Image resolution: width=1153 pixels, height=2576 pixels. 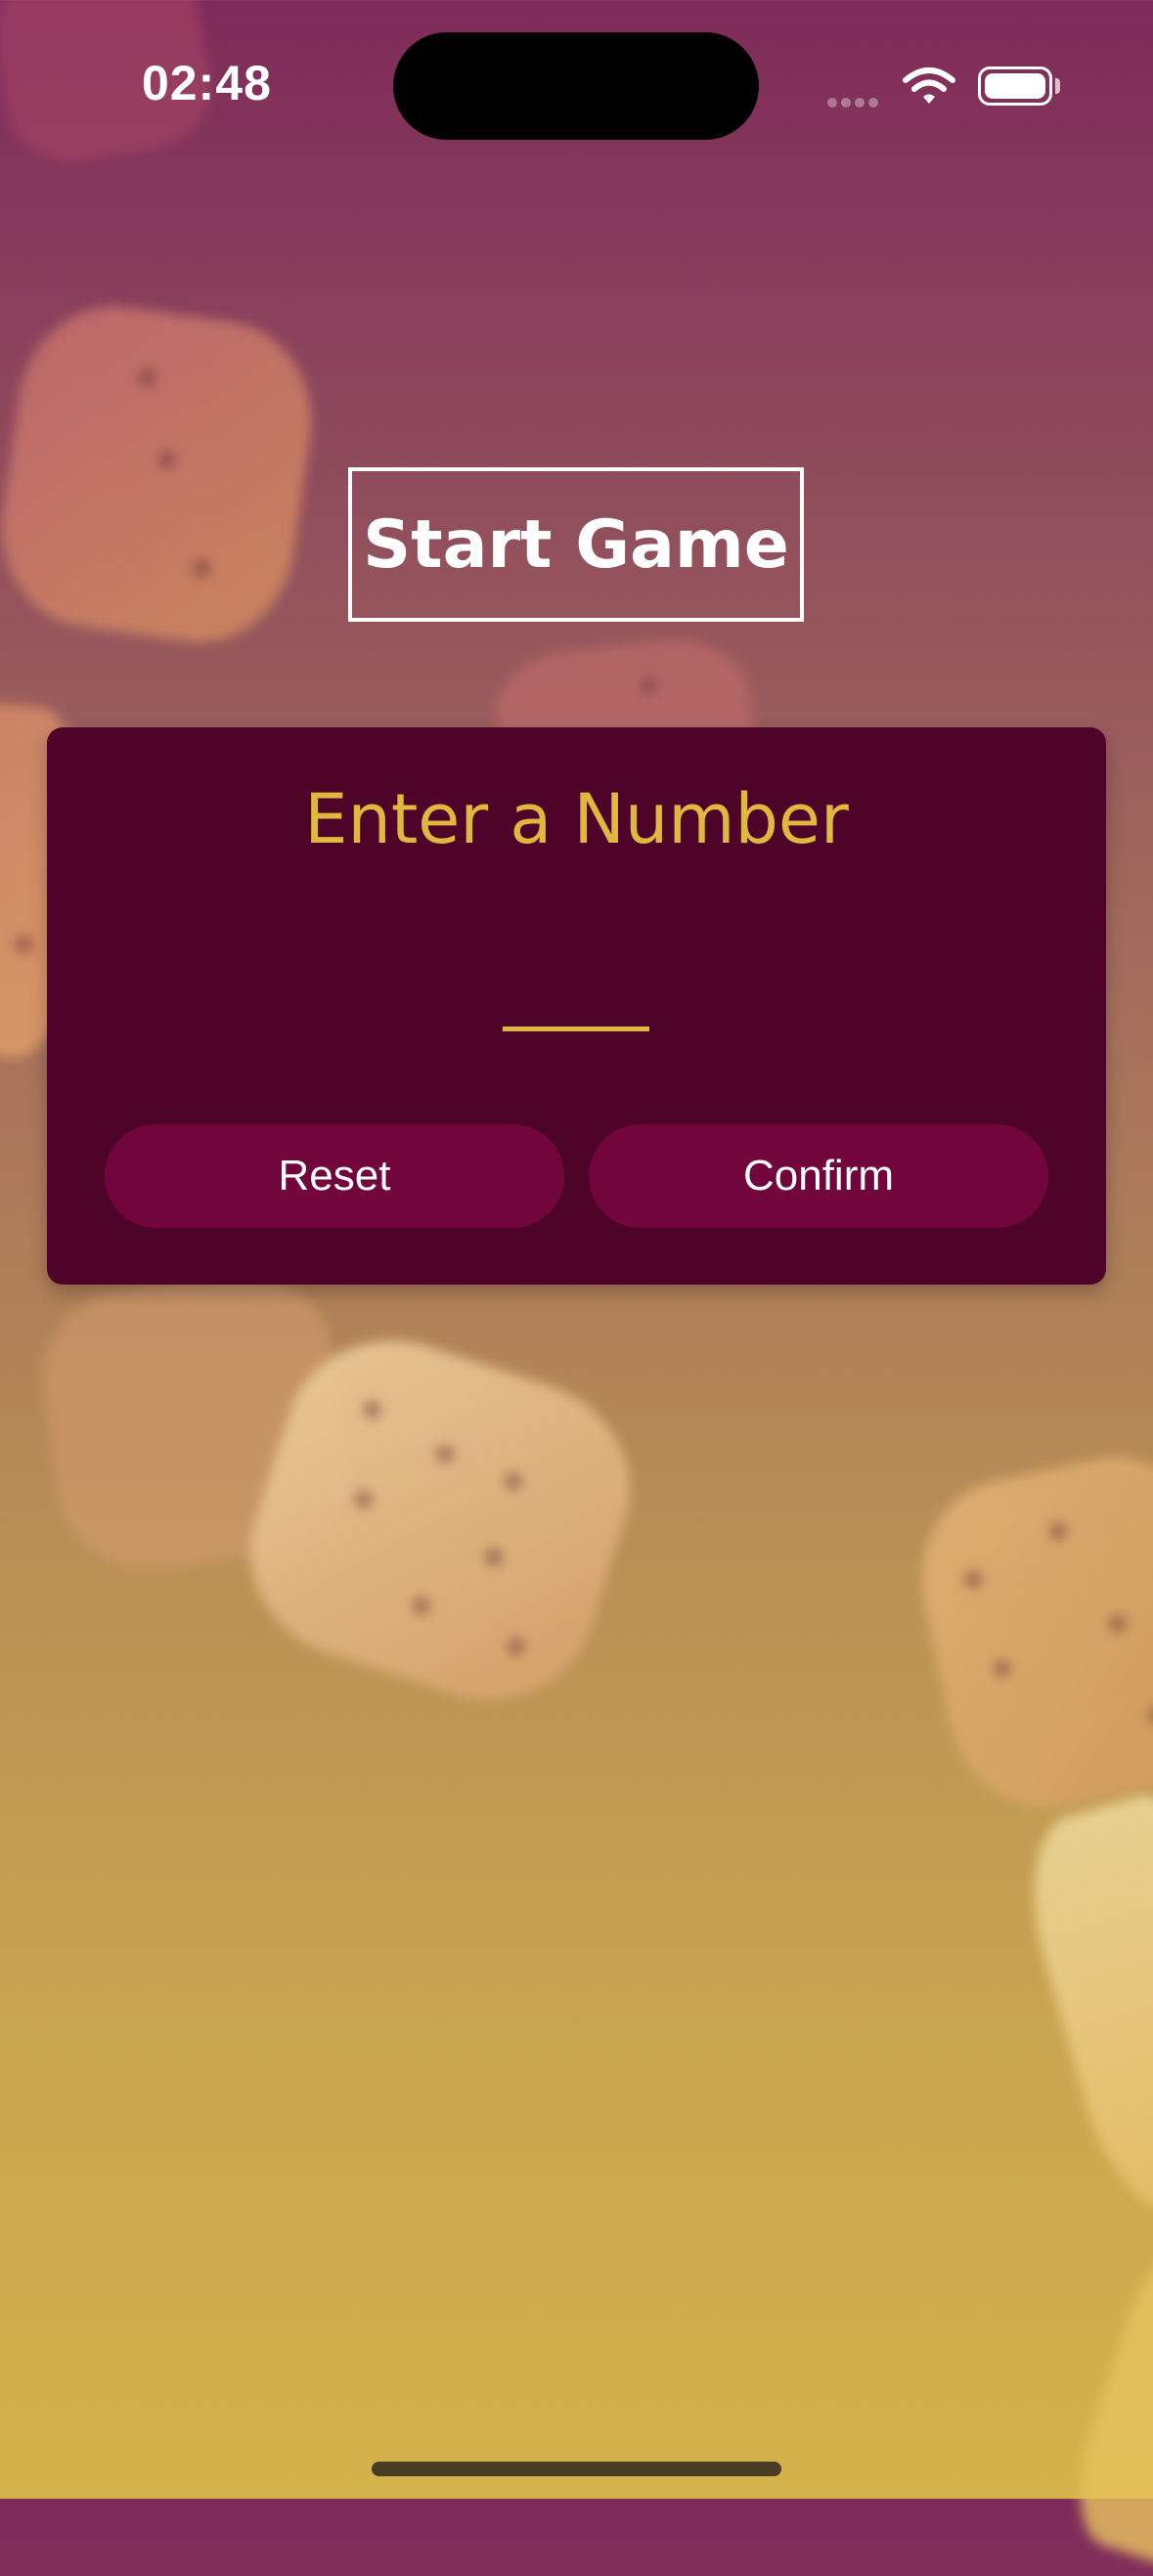 What do you see at coordinates (576, 819) in the screenshot?
I see `card-title: Enter a Number` at bounding box center [576, 819].